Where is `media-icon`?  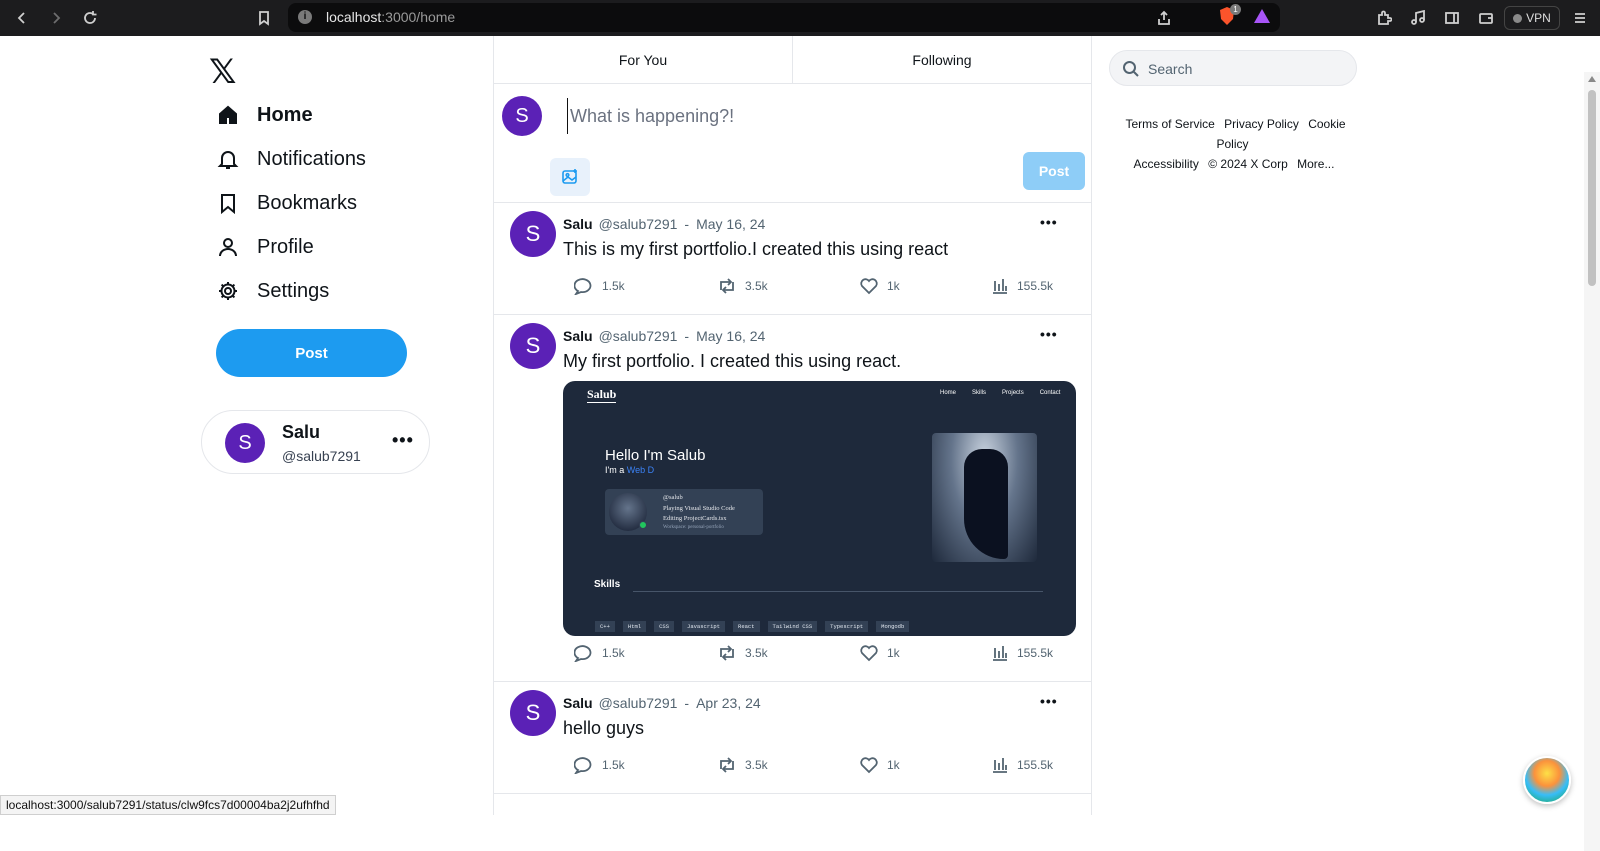 media-icon is located at coordinates (1418, 18).